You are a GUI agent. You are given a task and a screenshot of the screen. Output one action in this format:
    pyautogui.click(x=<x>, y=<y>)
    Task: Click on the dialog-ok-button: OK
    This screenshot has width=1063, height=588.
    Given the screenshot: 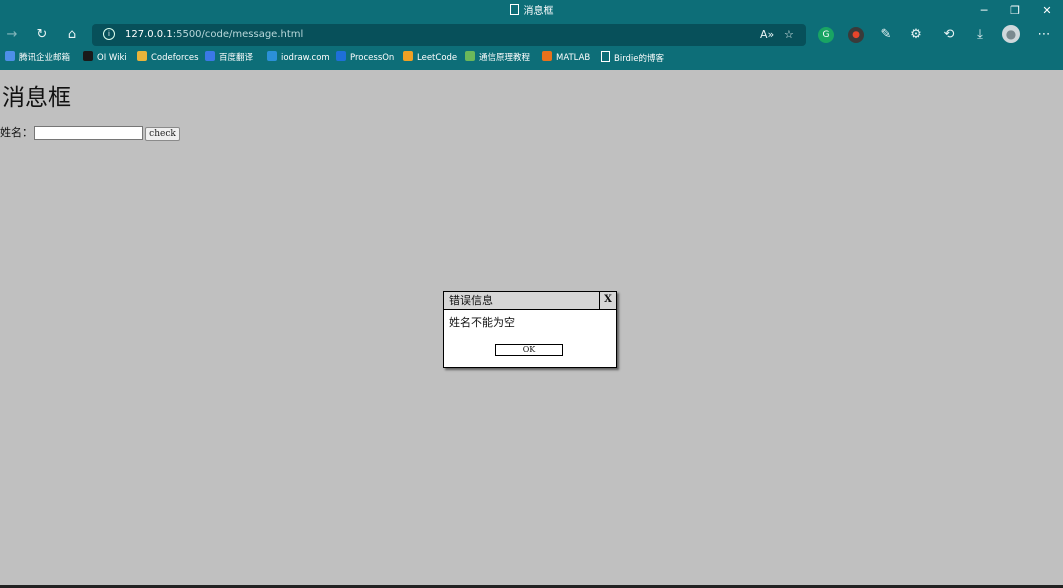 What is the action you would take?
    pyautogui.click(x=529, y=350)
    